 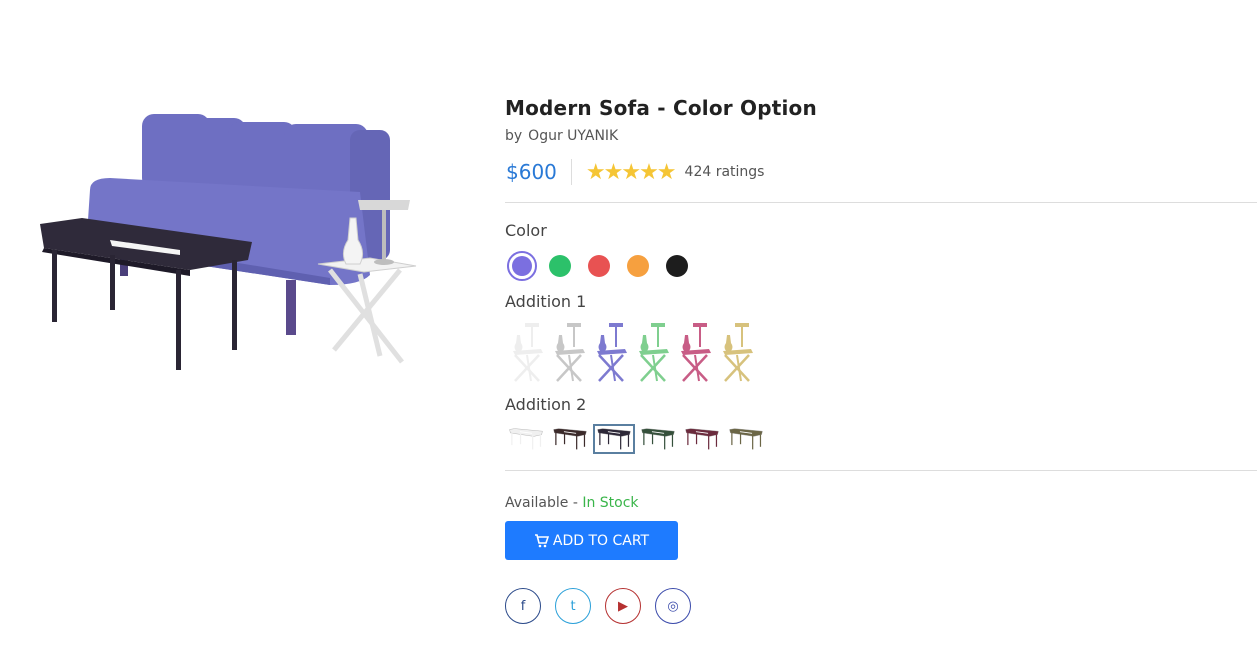 I want to click on availability-sep: -, so click(x=575, y=503).